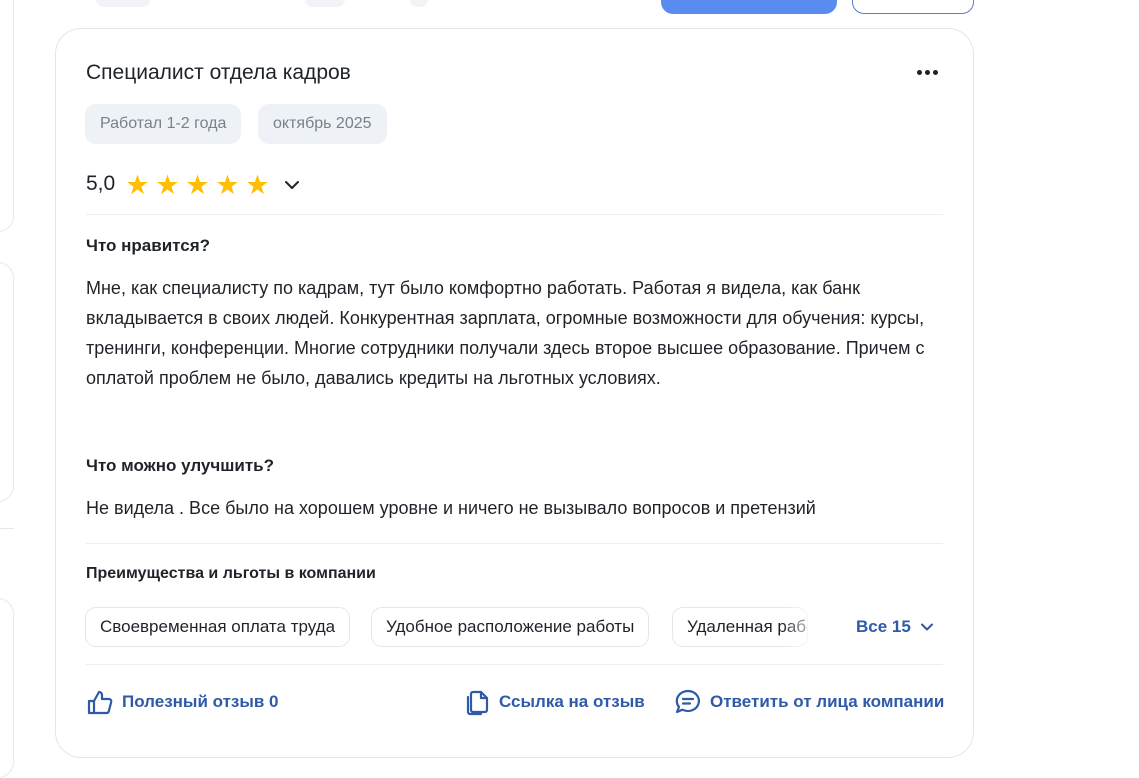 Image resolution: width=1139 pixels, height=778 pixels. I want to click on benefit-chip: Удобное расположение работы, so click(510, 627).